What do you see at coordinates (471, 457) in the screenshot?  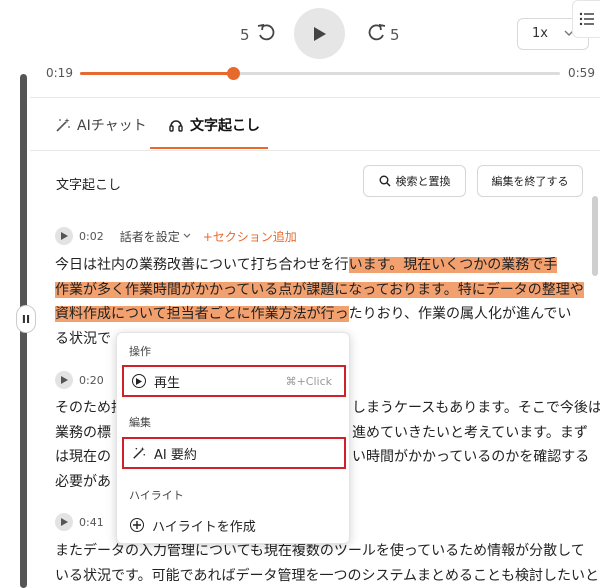 I see `text-line: い時間がかかっているのかを確認する` at bounding box center [471, 457].